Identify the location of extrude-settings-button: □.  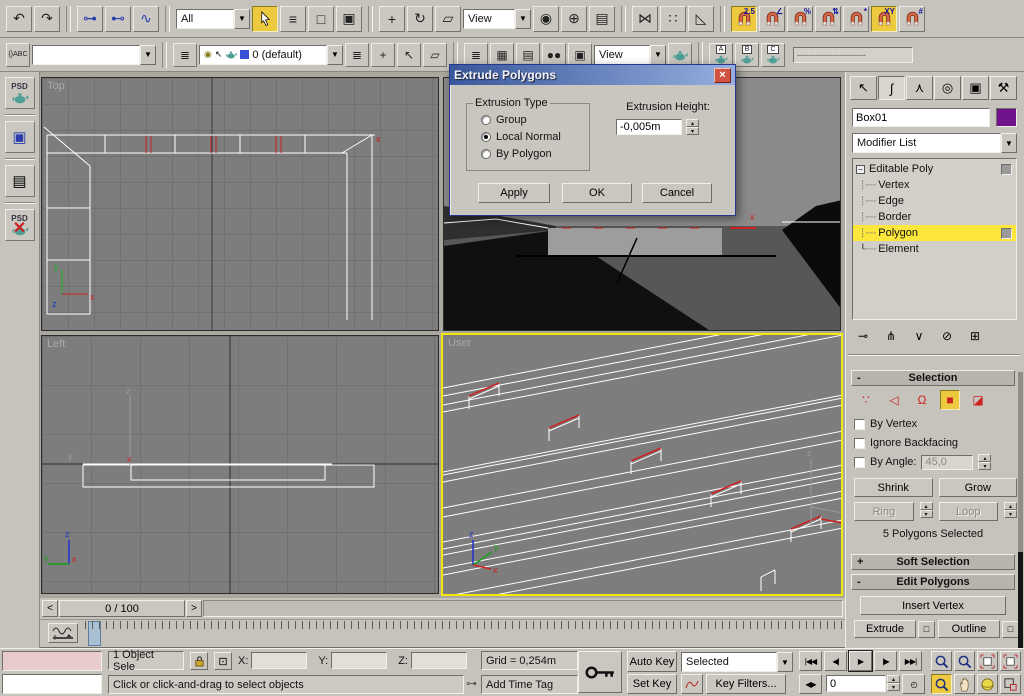
(926, 629).